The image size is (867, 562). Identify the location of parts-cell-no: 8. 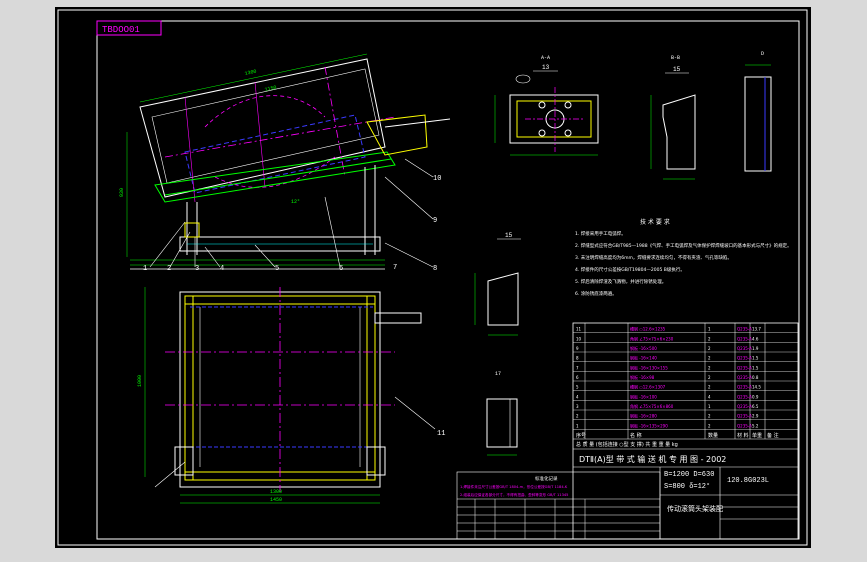
(577, 358).